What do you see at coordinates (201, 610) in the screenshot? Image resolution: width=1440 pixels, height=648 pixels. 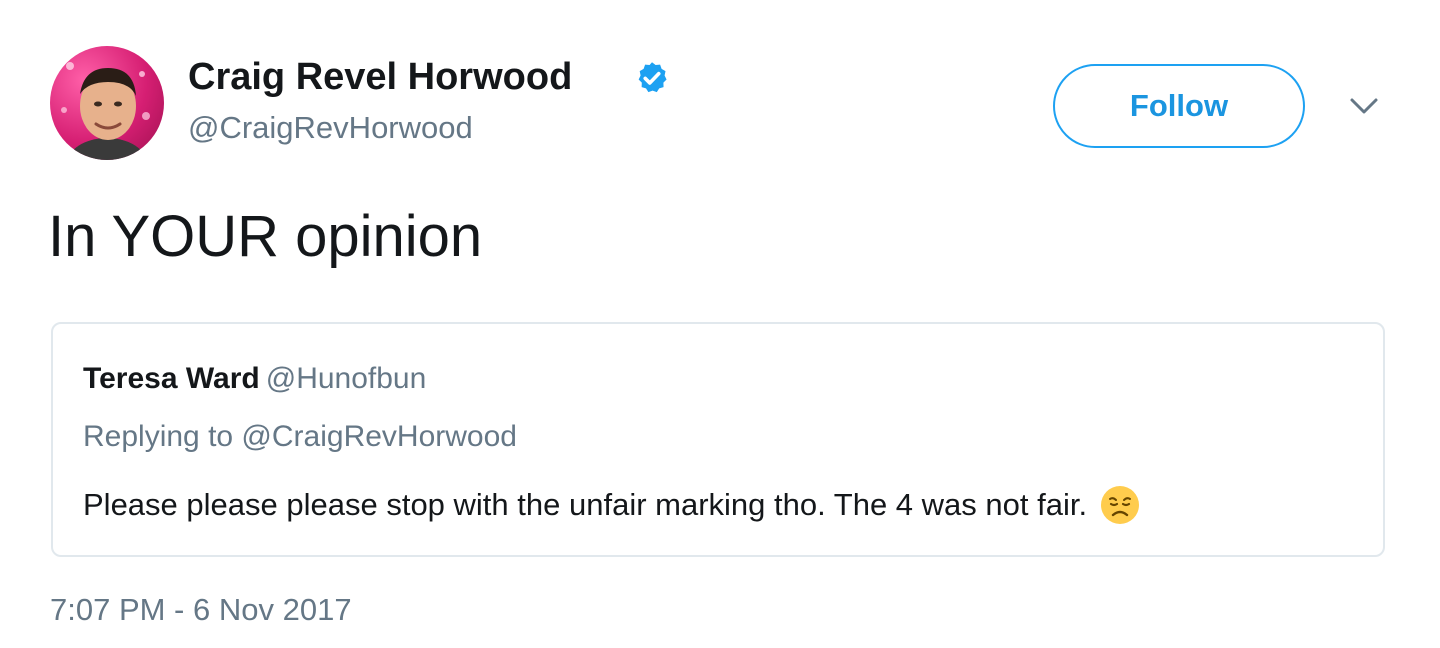 I see `tweet-timestamp: 7:07 PM - 6 Nov 2017` at bounding box center [201, 610].